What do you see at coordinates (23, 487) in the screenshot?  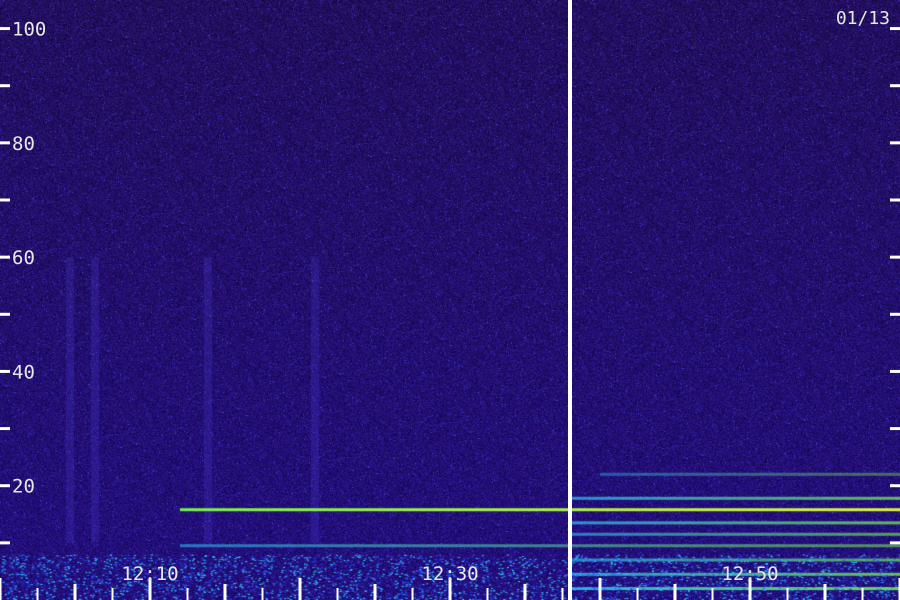 I see `y-tick-label: 20` at bounding box center [23, 487].